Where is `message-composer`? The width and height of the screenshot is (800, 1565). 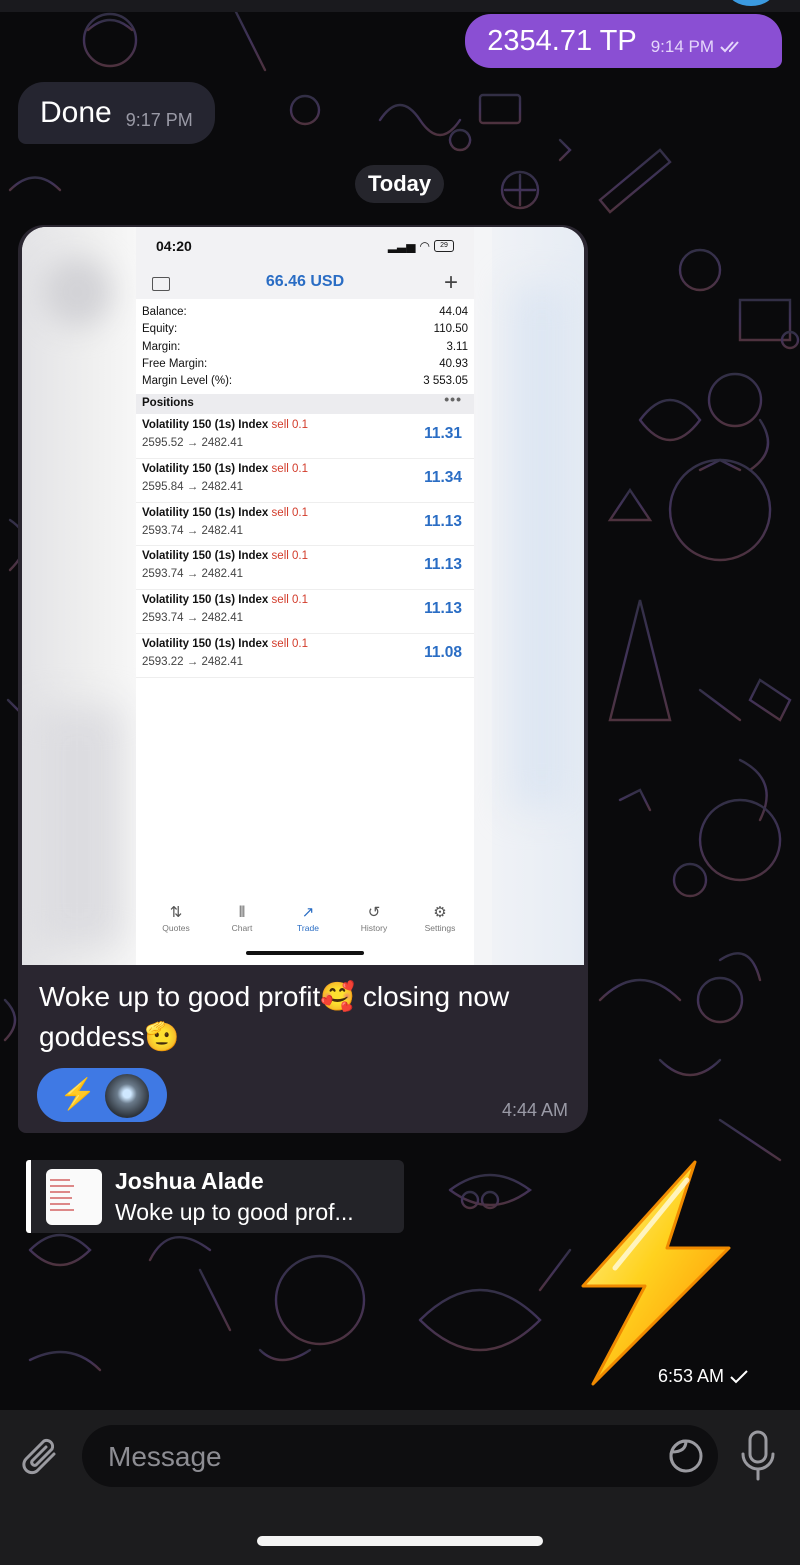 message-composer is located at coordinates (400, 1487).